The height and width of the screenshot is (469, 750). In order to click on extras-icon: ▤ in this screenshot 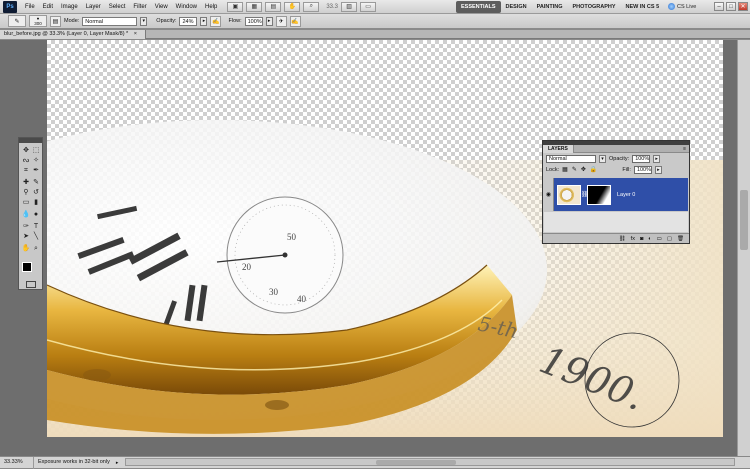, I will do `click(273, 6)`.